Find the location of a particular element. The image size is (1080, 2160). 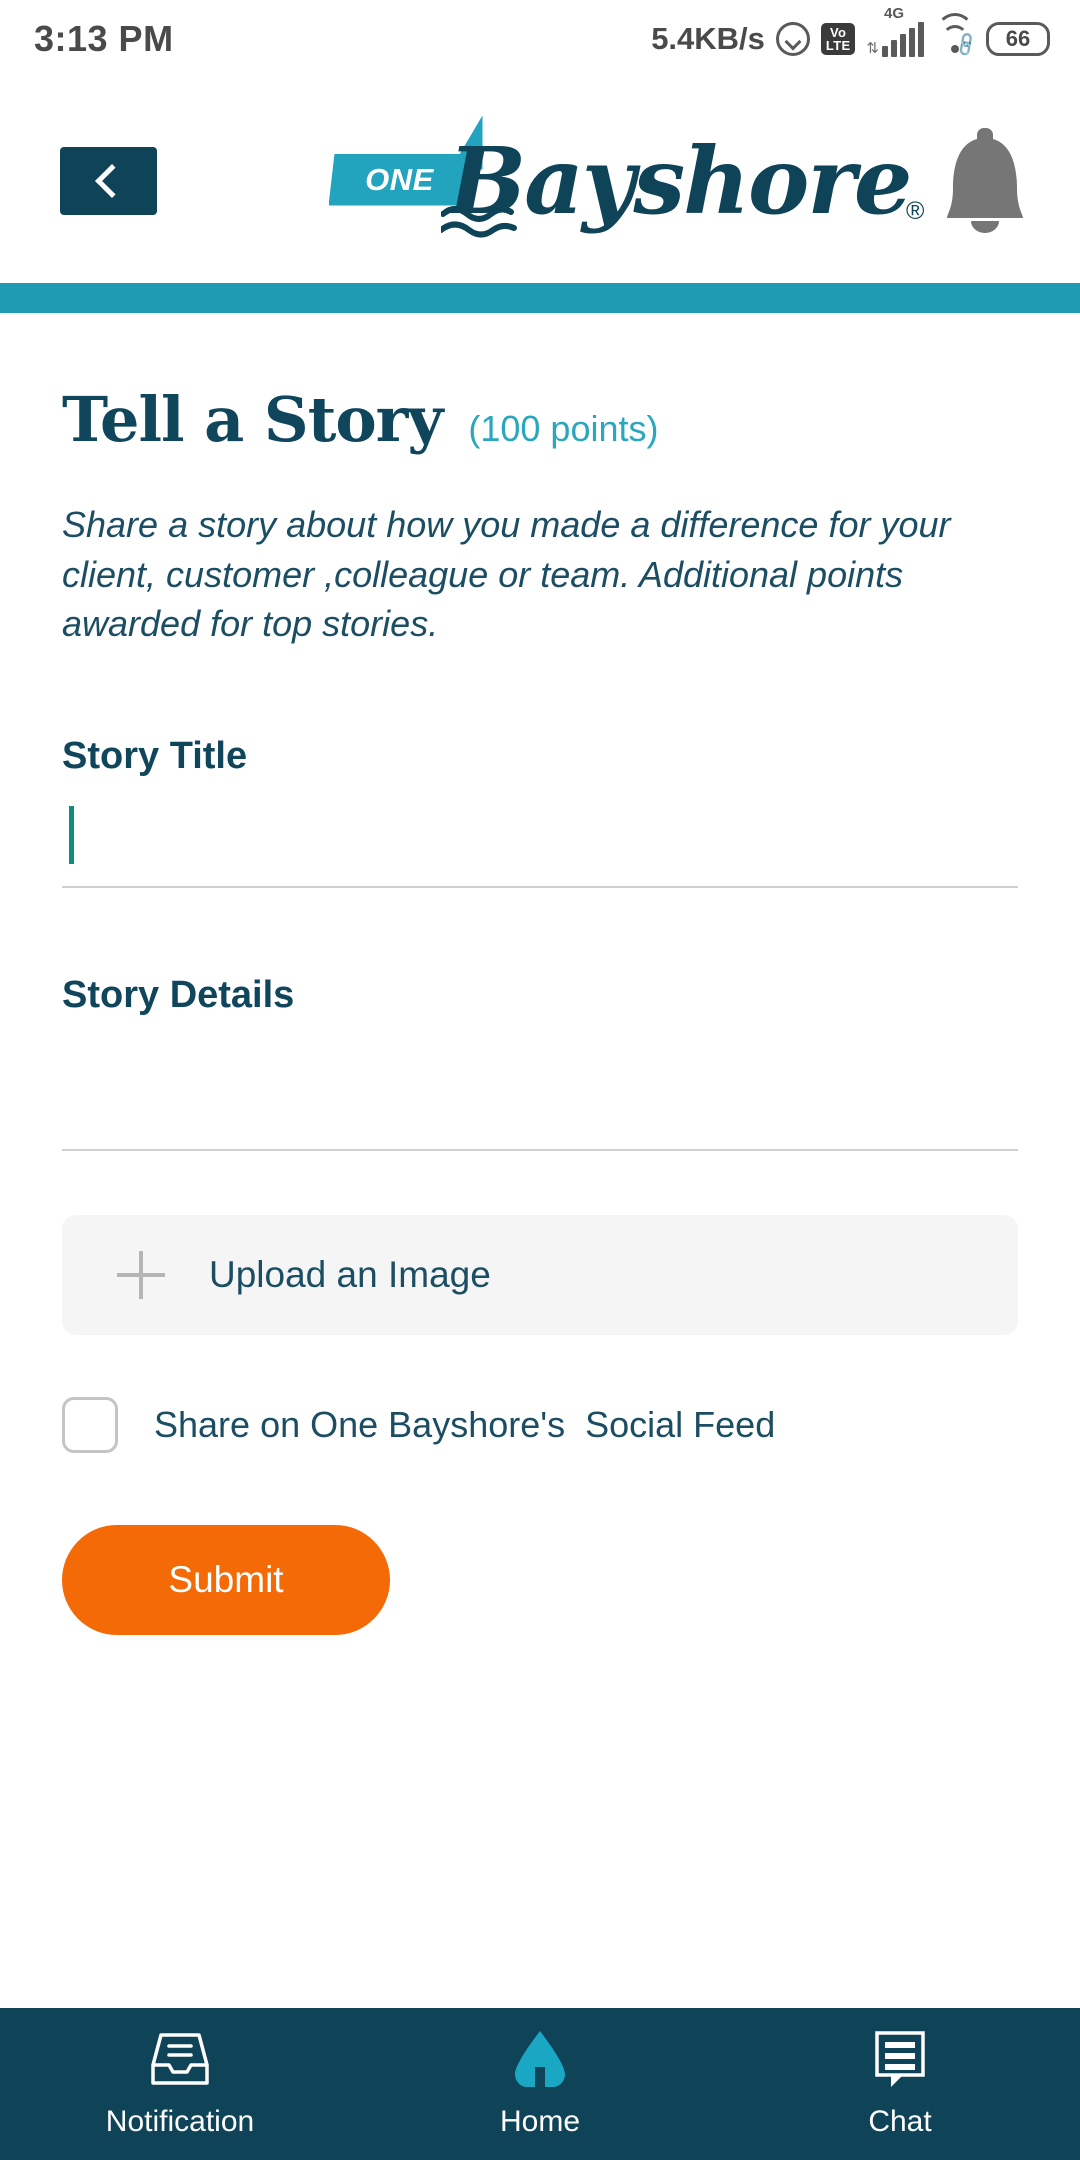

network-type-label: 4G is located at coordinates (894, 13).